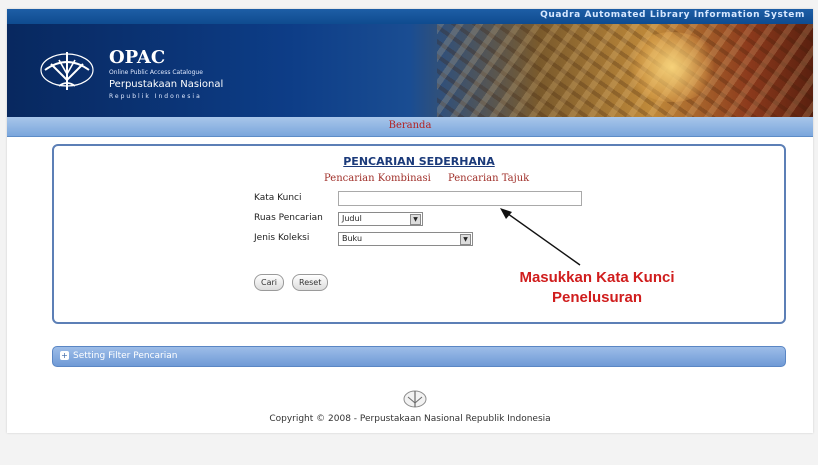 The height and width of the screenshot is (465, 818). What do you see at coordinates (415, 399) in the screenshot?
I see `footer-logo-icon` at bounding box center [415, 399].